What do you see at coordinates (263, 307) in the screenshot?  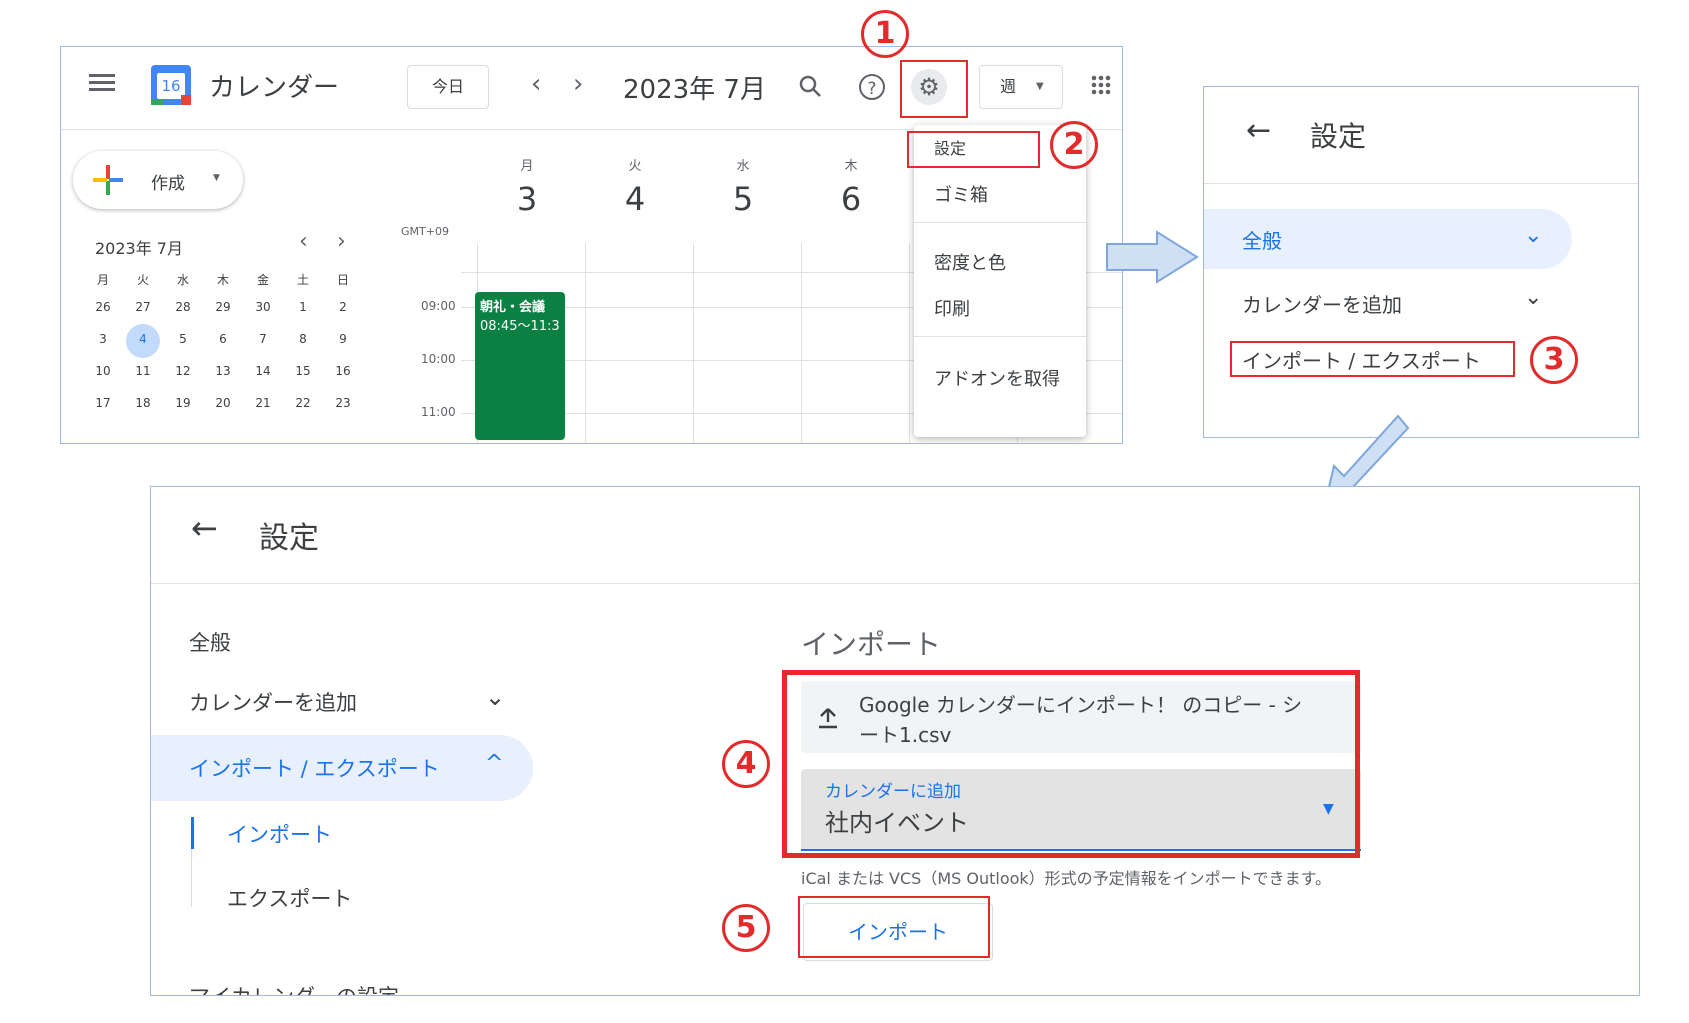 I see `mini-day: 30` at bounding box center [263, 307].